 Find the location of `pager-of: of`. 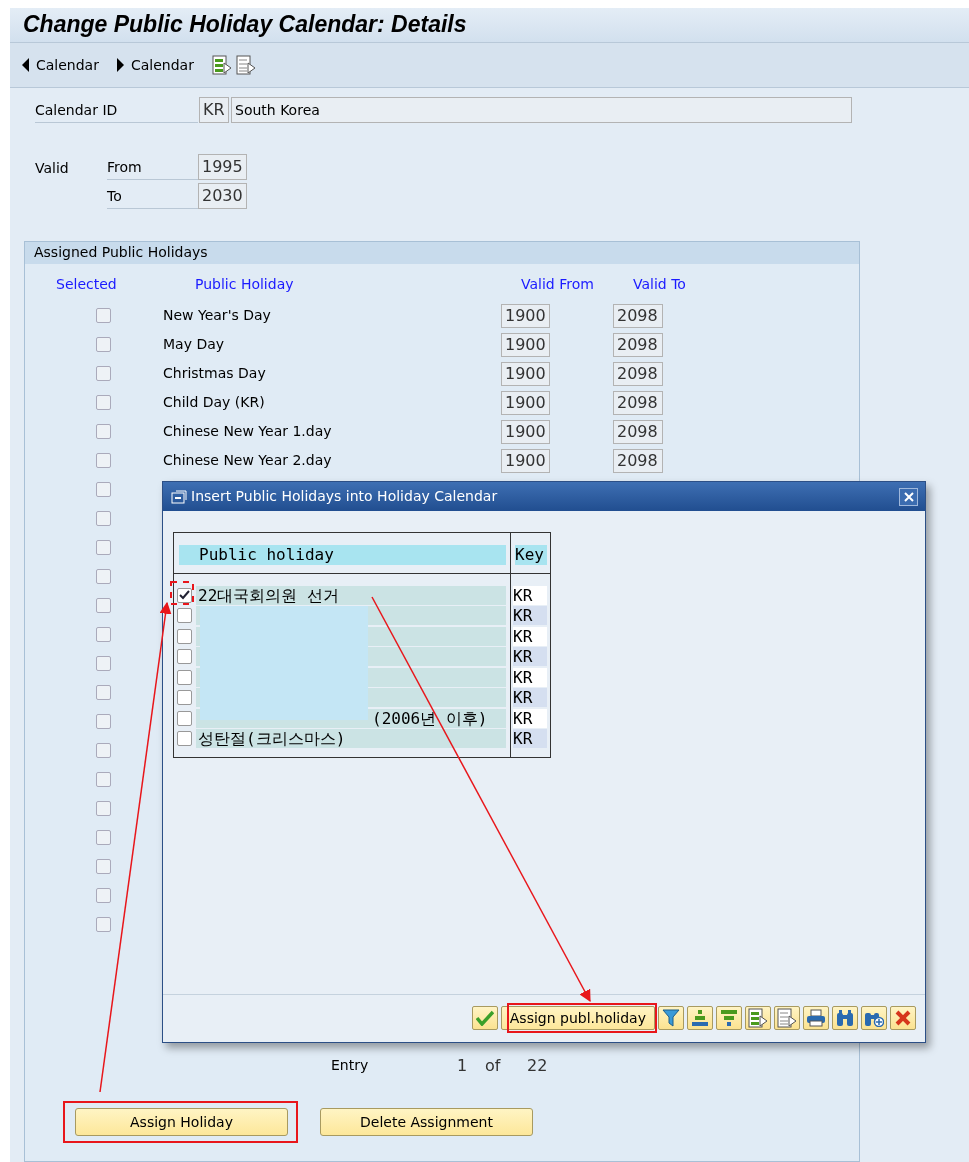

pager-of: of is located at coordinates (493, 1066).